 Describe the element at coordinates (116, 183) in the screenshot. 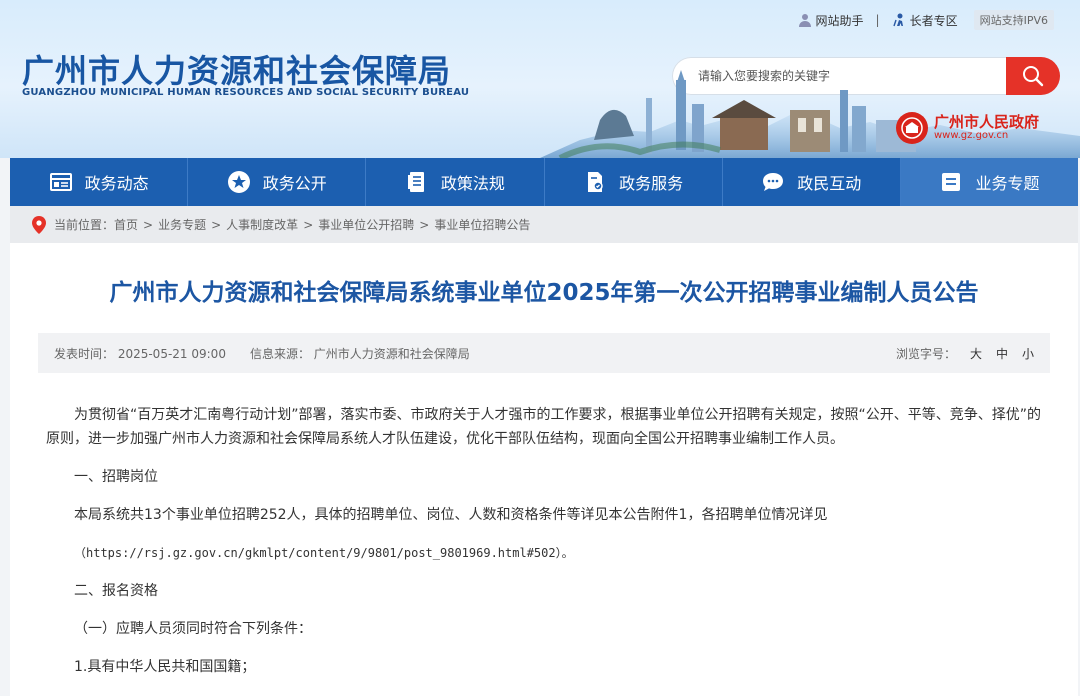

I see `nav-label: 政务动态` at that location.